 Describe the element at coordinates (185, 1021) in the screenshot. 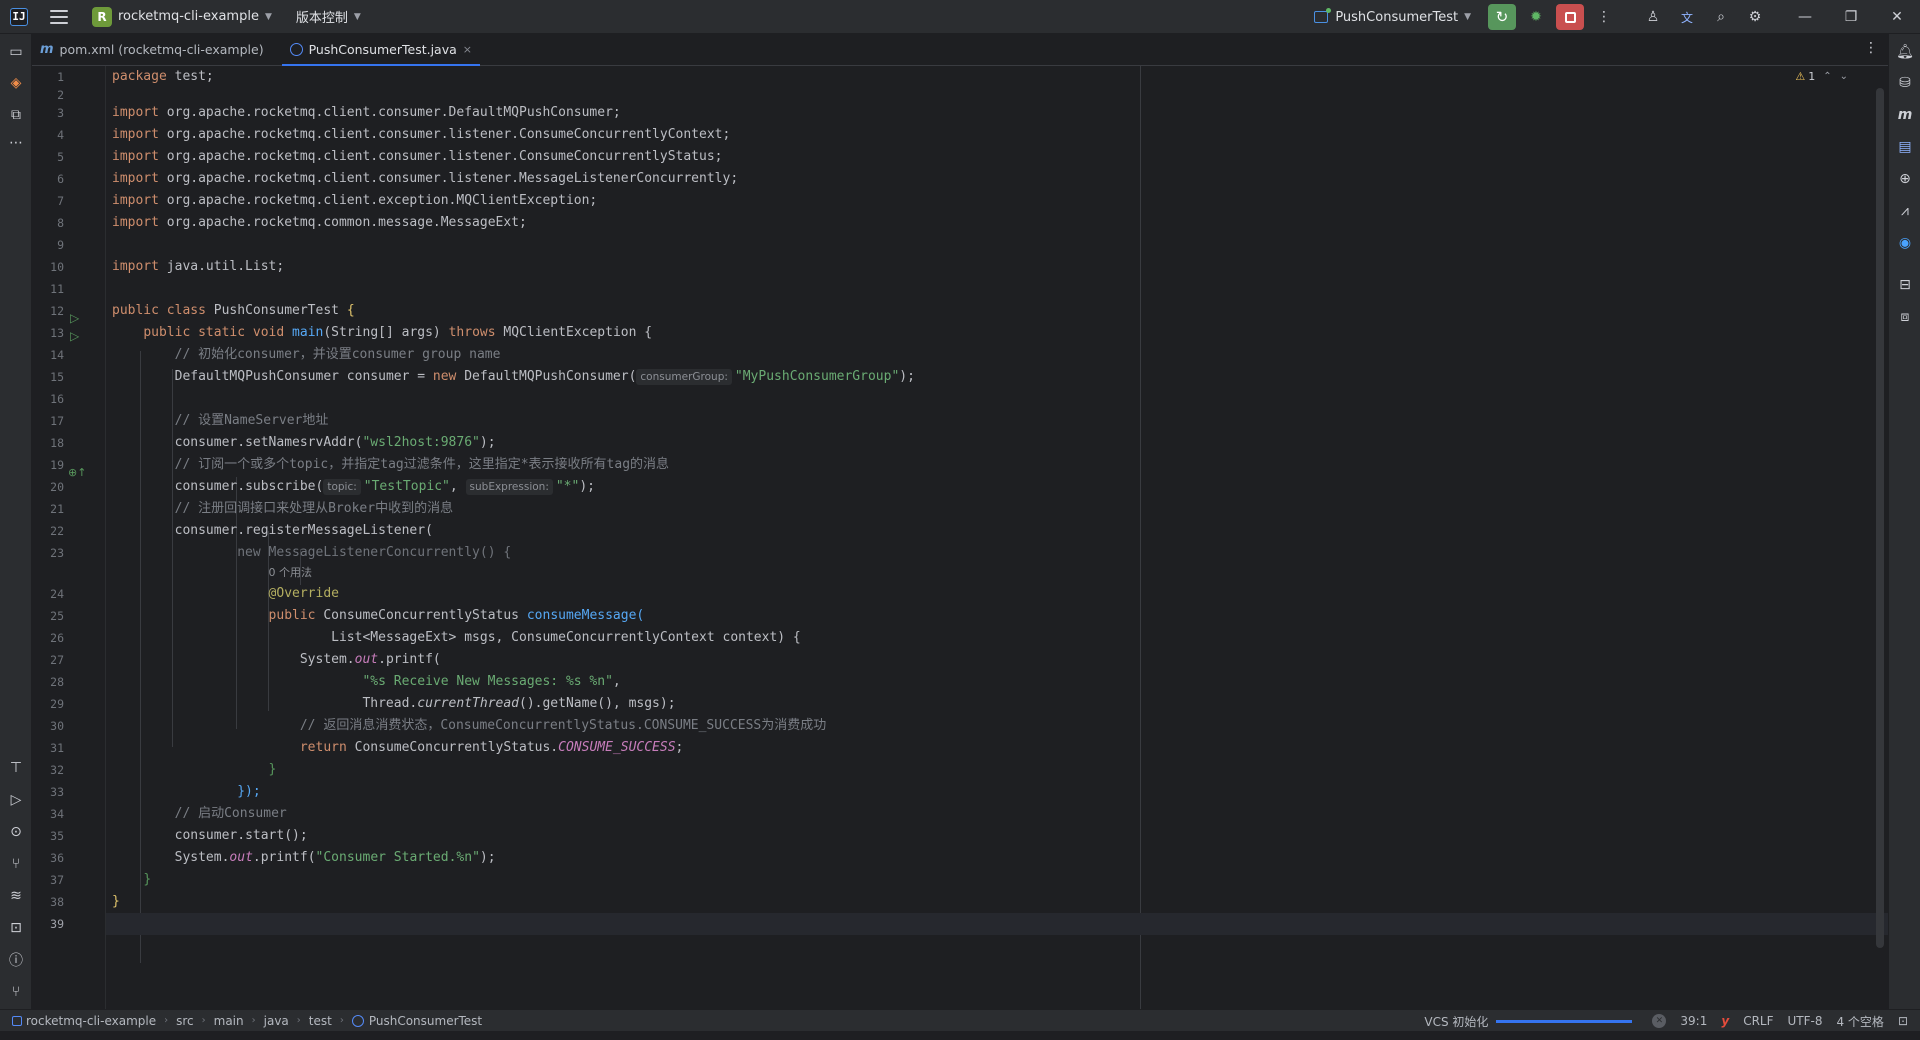

I see `breadcrumb-item: src` at that location.